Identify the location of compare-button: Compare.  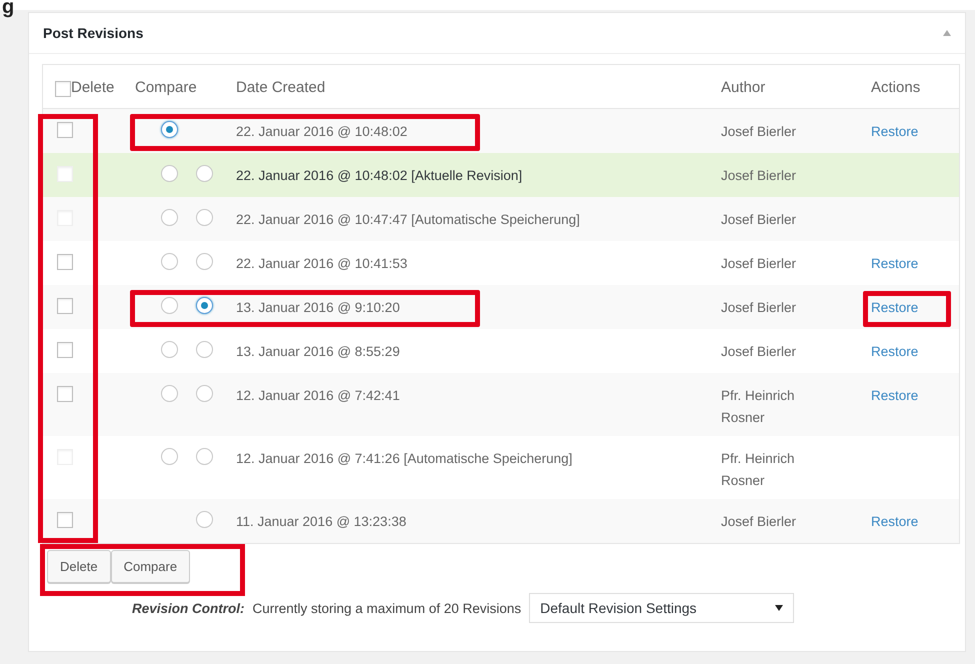
(150, 566).